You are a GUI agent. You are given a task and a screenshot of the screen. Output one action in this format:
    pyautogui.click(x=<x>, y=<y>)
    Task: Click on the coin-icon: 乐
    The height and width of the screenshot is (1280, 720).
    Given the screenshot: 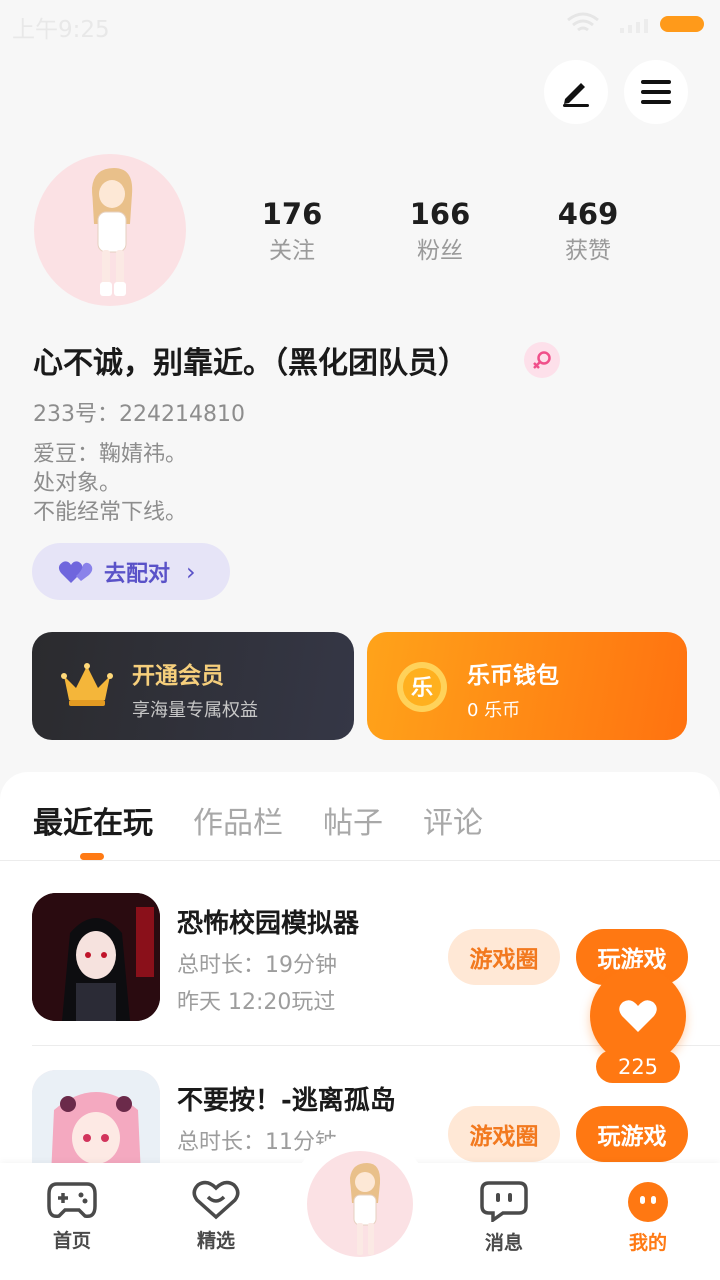 What is the action you would take?
    pyautogui.click(x=422, y=687)
    